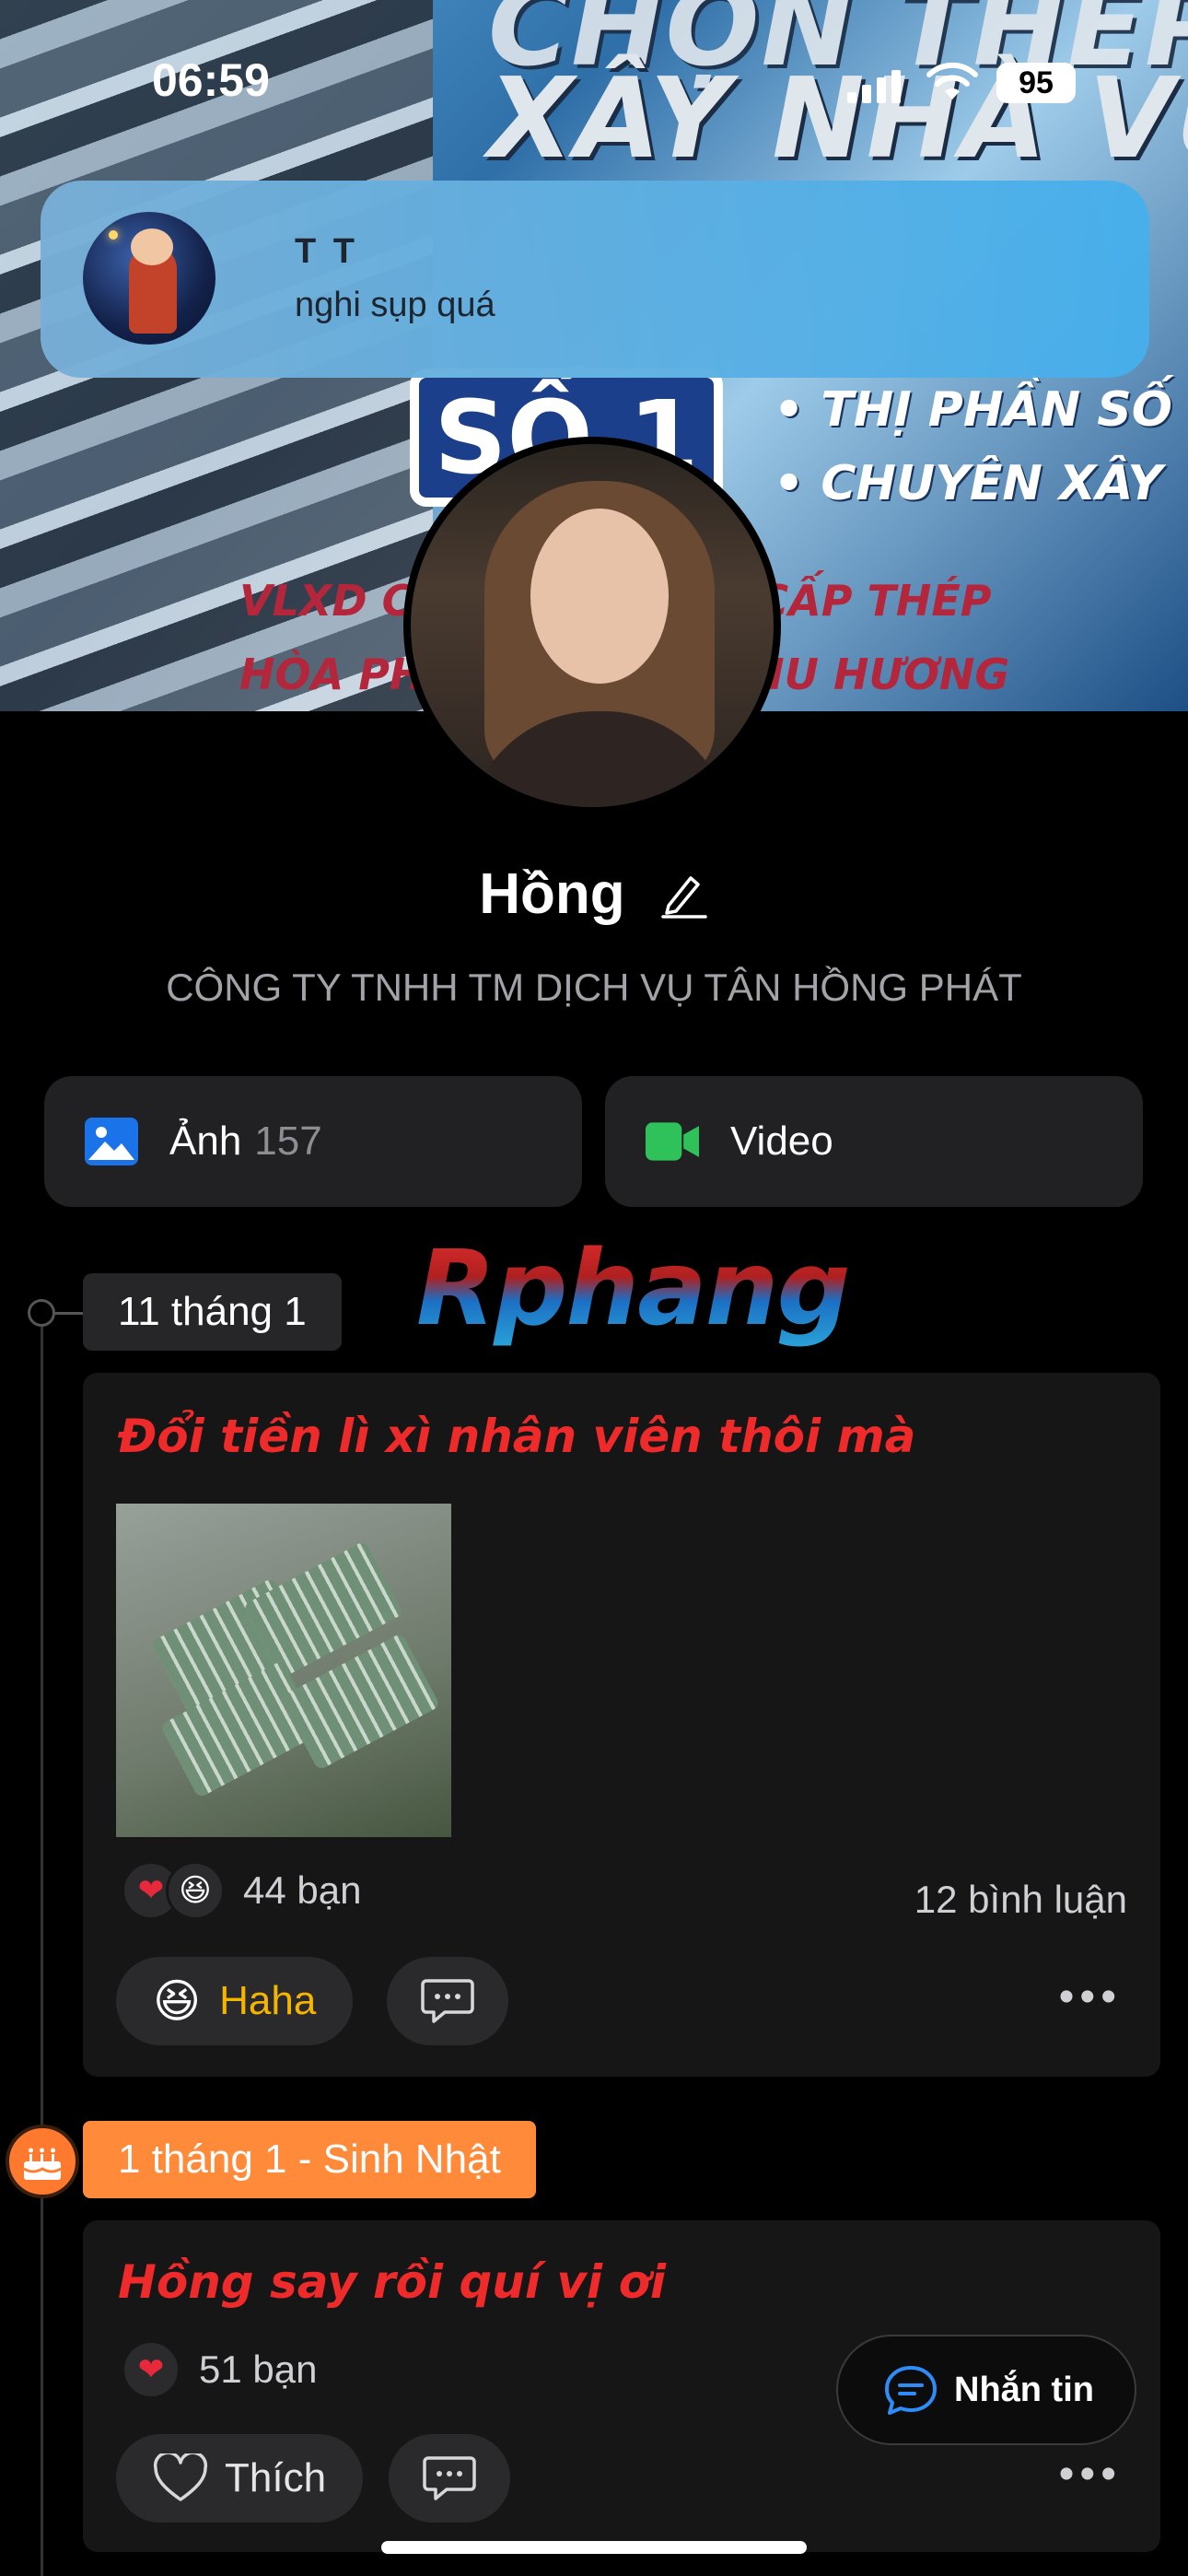  What do you see at coordinates (309, 2159) in the screenshot?
I see `timeline-date-2: 1 tháng 1 - Sinh Nhật` at bounding box center [309, 2159].